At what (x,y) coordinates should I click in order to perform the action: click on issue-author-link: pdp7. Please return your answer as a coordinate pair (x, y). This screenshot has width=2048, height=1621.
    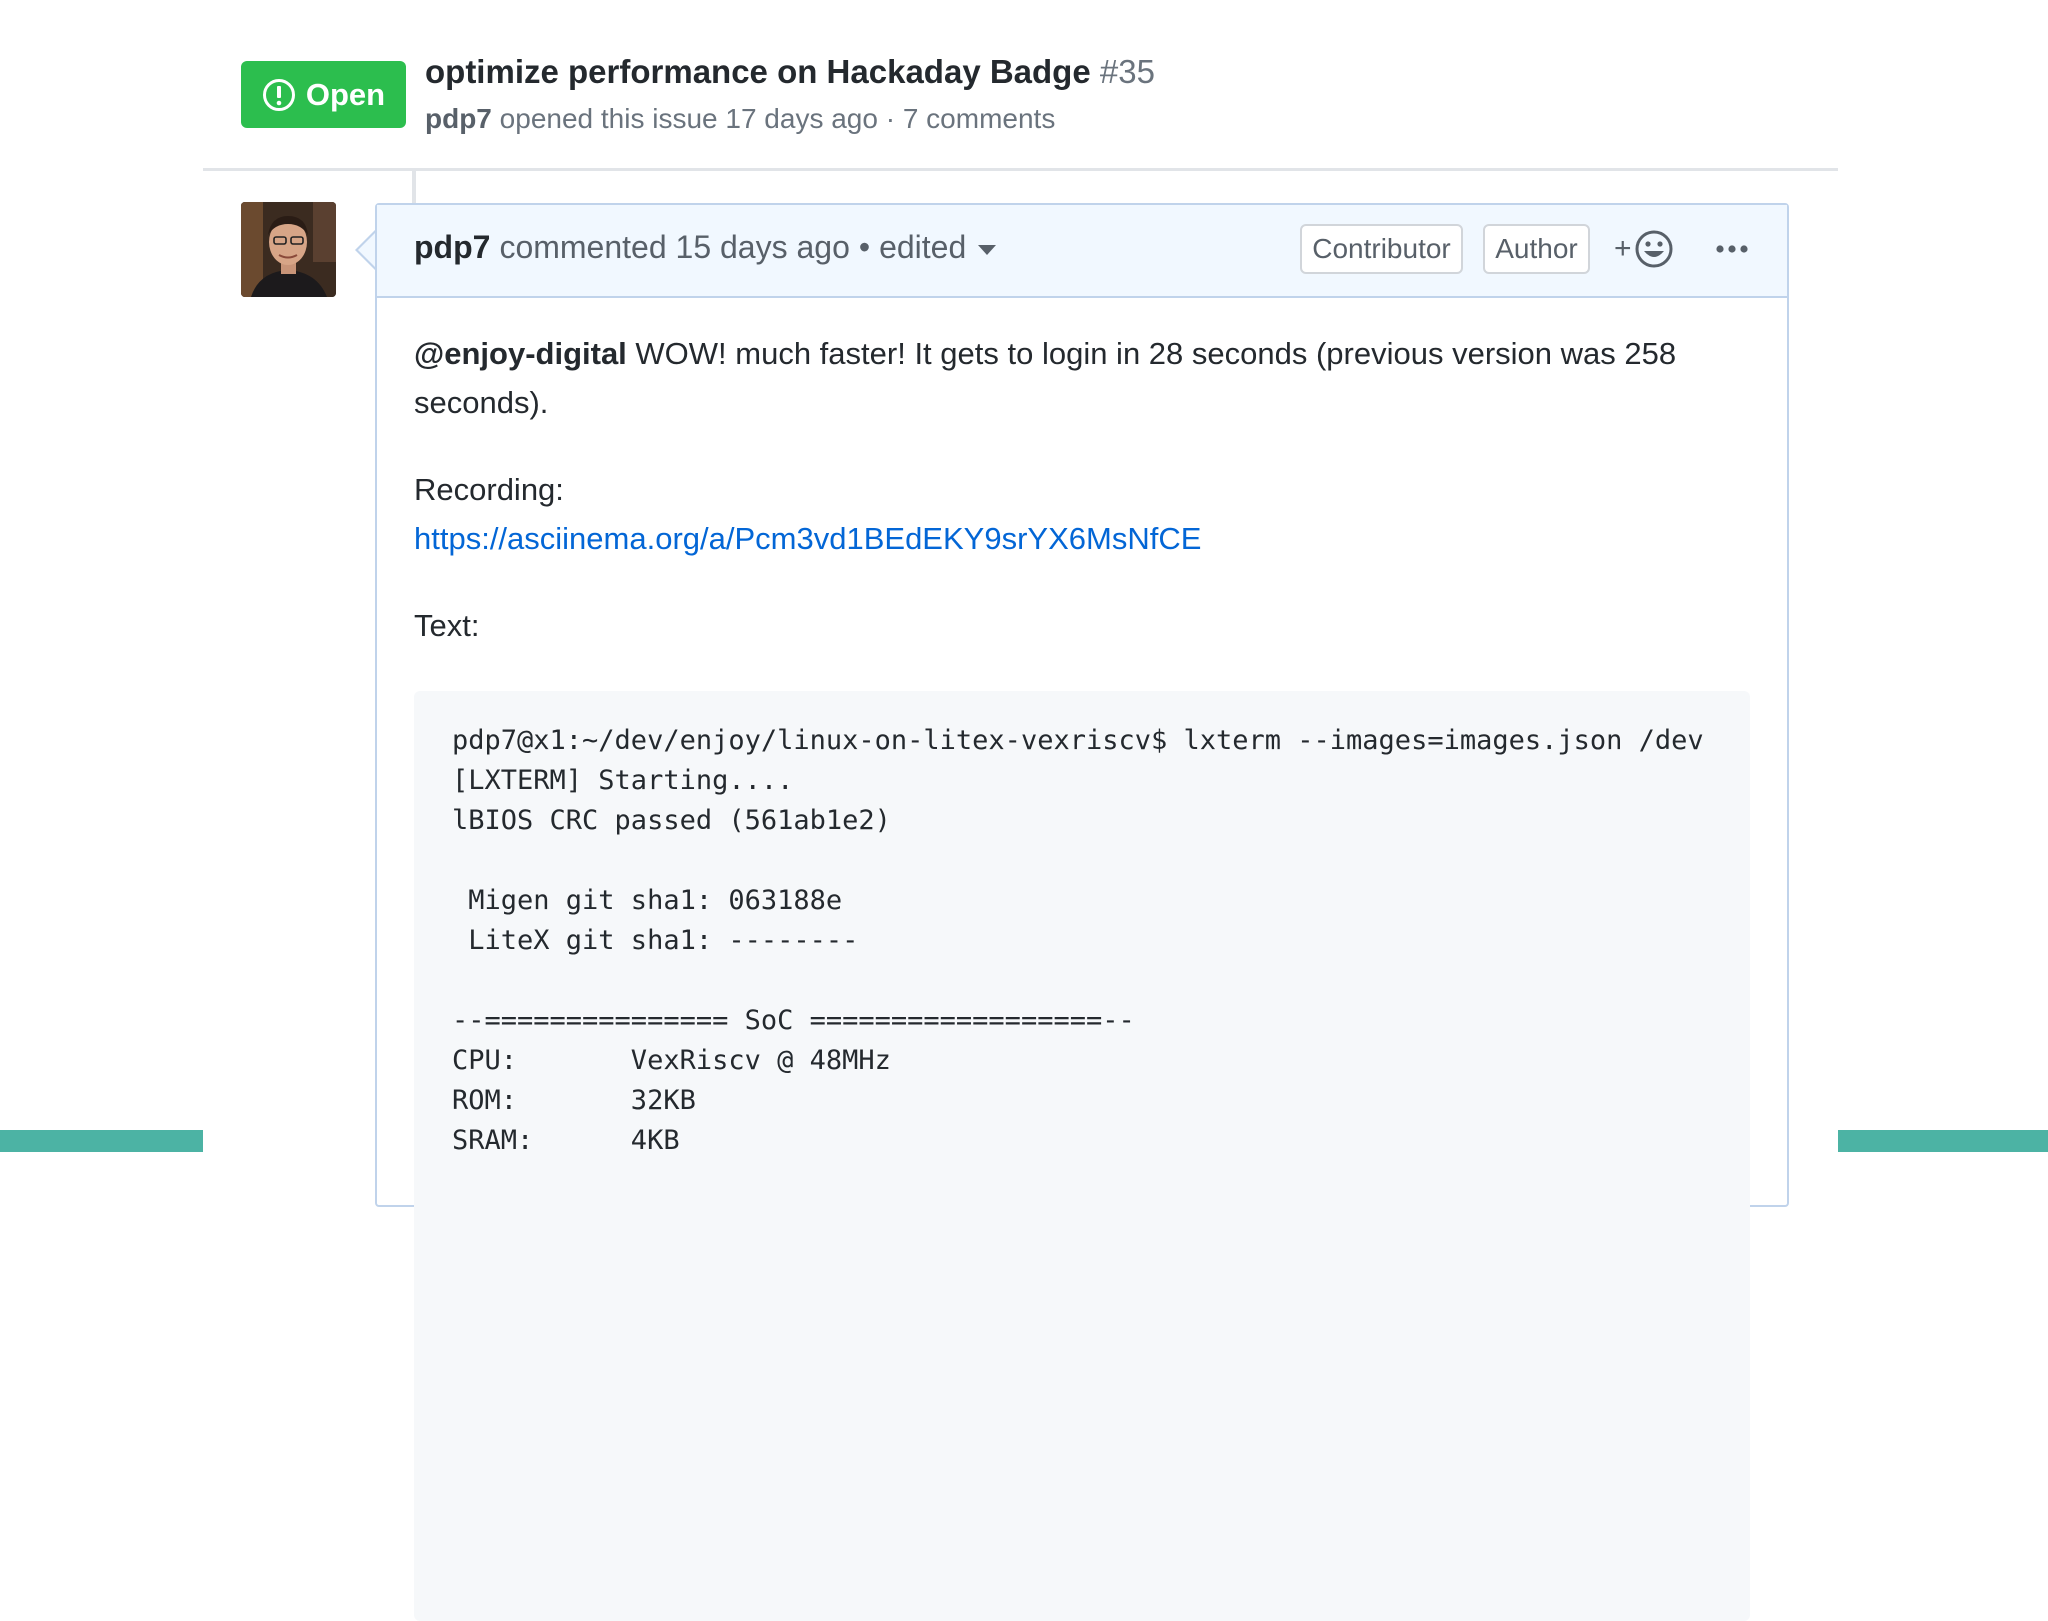
    Looking at the image, I should click on (458, 118).